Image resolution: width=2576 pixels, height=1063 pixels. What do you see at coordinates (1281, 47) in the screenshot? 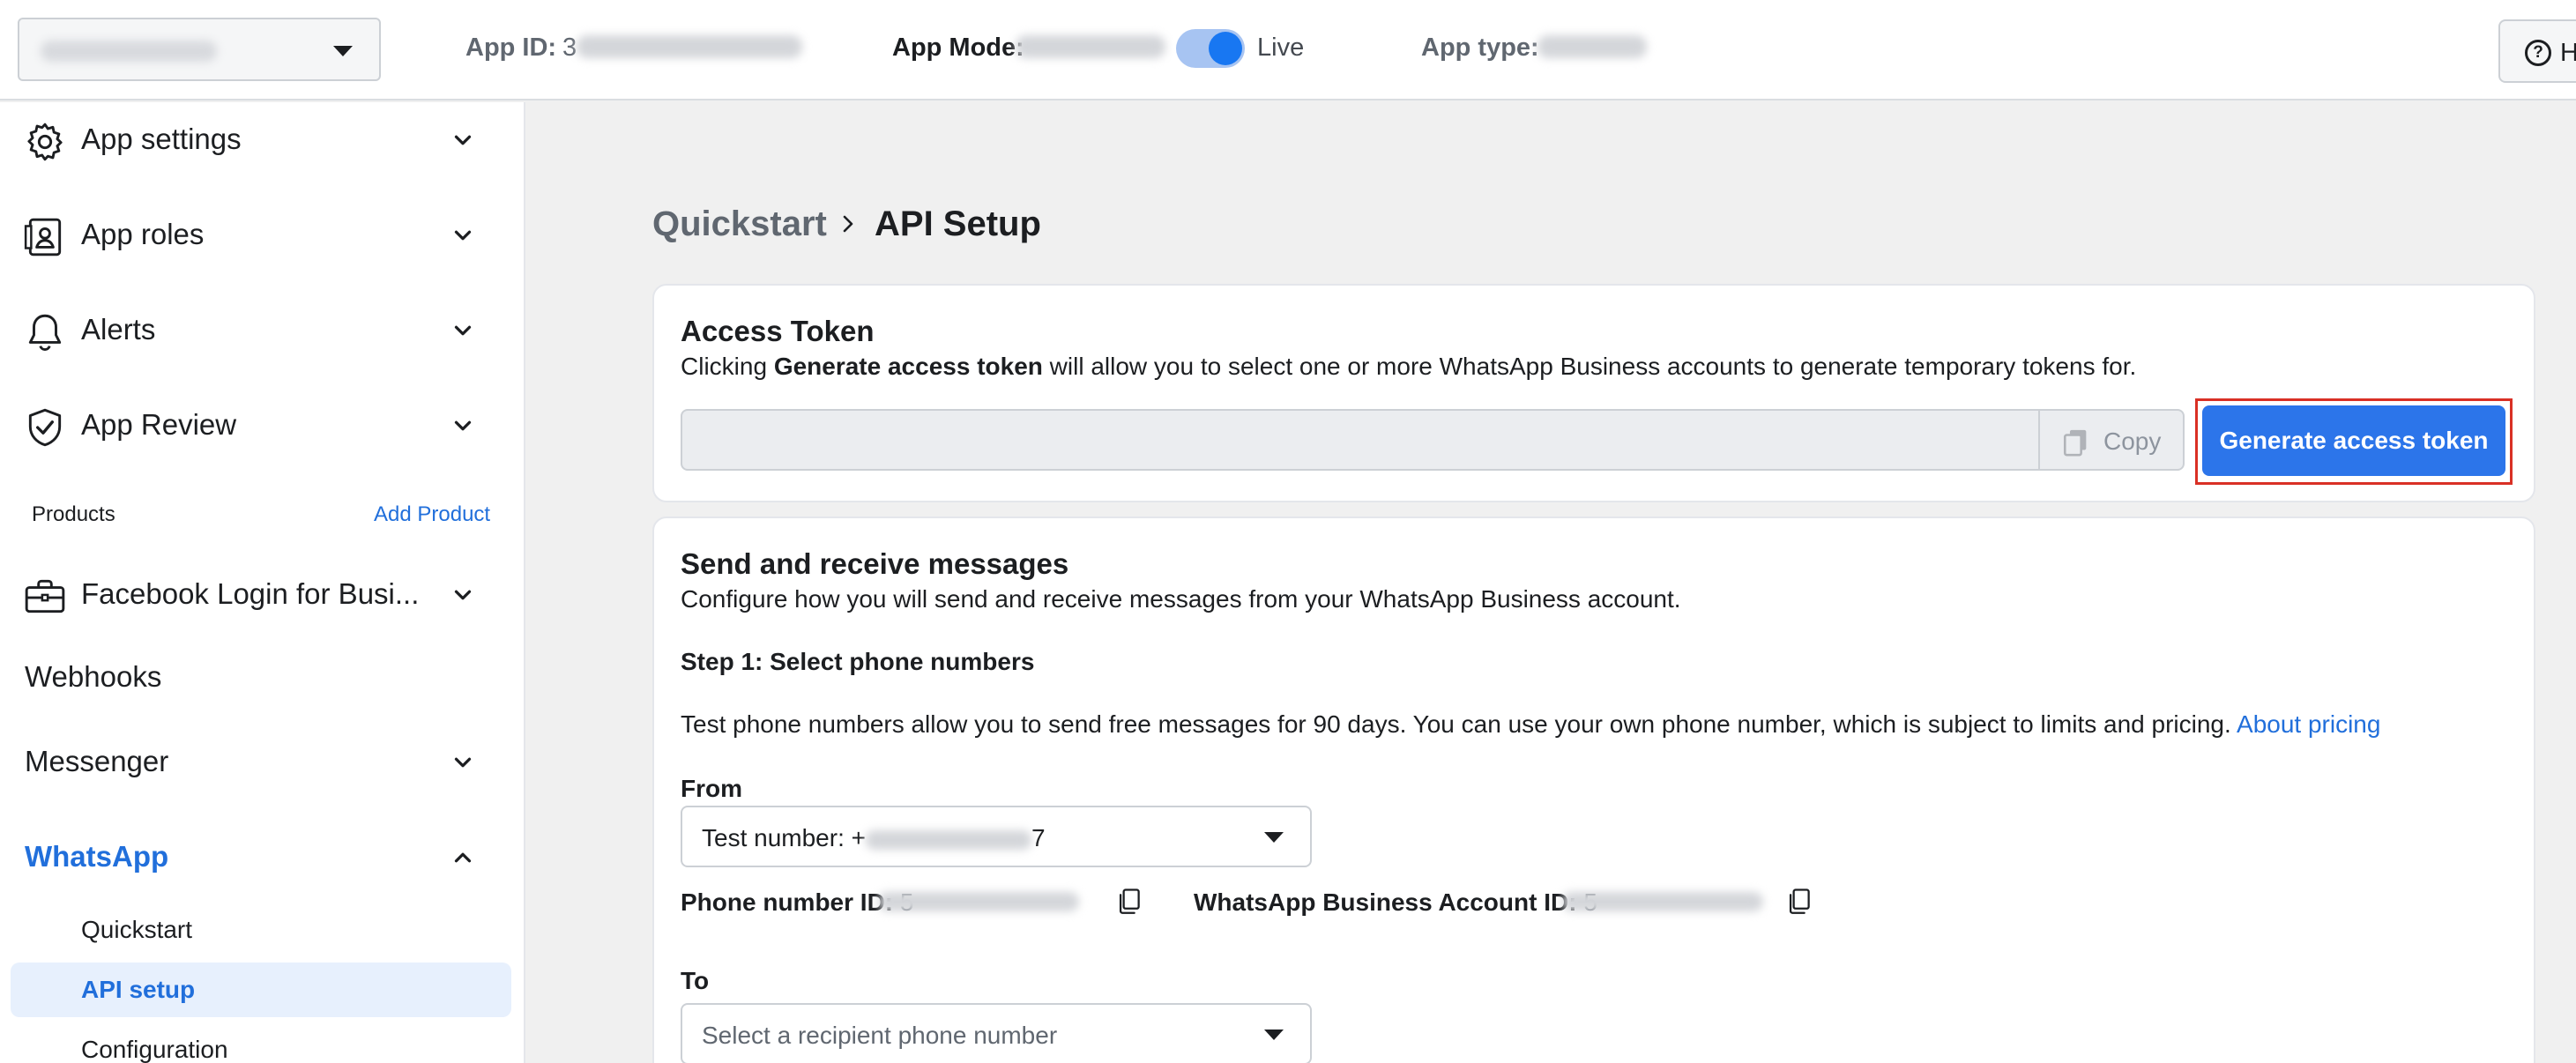
I see `live-label: Live` at bounding box center [1281, 47].